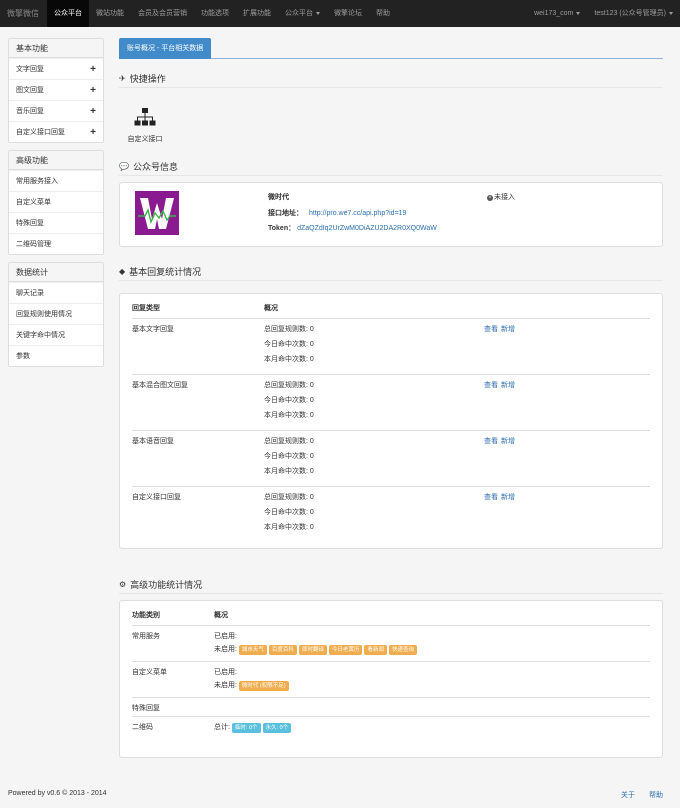  I want to click on sitemap-icon, so click(145, 117).